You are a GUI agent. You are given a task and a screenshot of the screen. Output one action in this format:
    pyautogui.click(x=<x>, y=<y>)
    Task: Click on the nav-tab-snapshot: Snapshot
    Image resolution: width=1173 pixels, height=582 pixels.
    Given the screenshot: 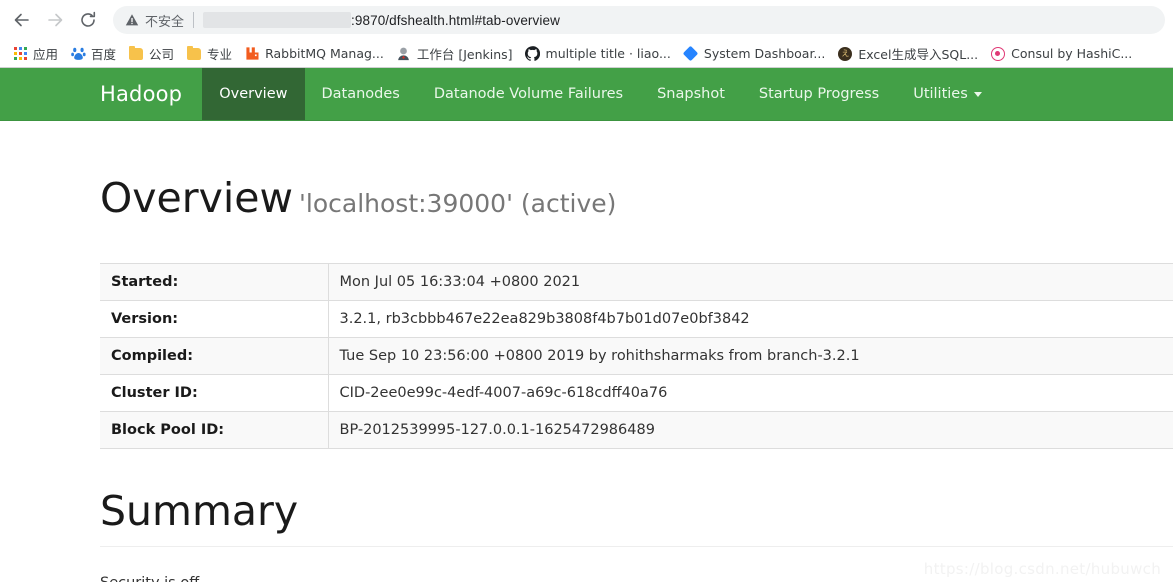 What is the action you would take?
    pyautogui.click(x=691, y=94)
    